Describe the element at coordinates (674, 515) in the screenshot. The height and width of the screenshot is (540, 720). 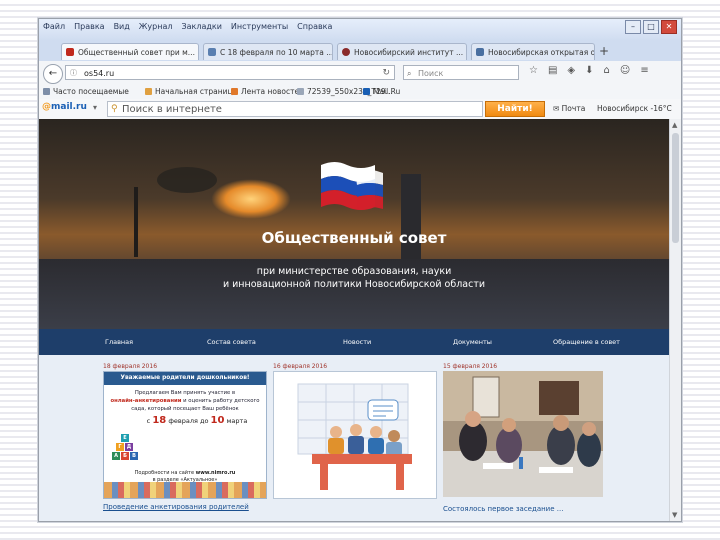
I see `scroll-down-icon: ▼` at that location.